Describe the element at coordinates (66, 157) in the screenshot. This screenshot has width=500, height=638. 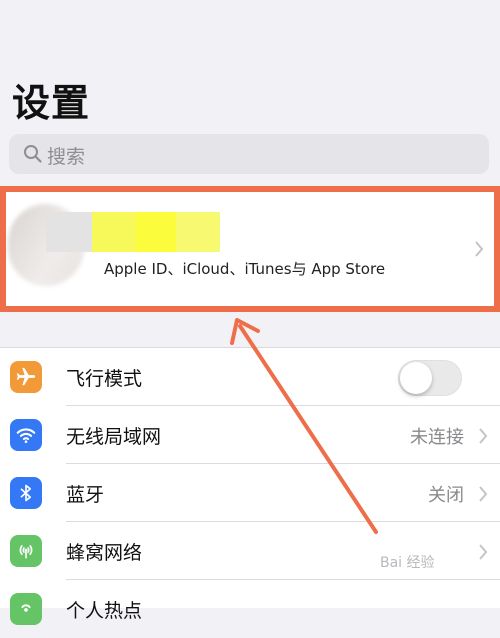
I see `search-placeholder: 搜索` at that location.